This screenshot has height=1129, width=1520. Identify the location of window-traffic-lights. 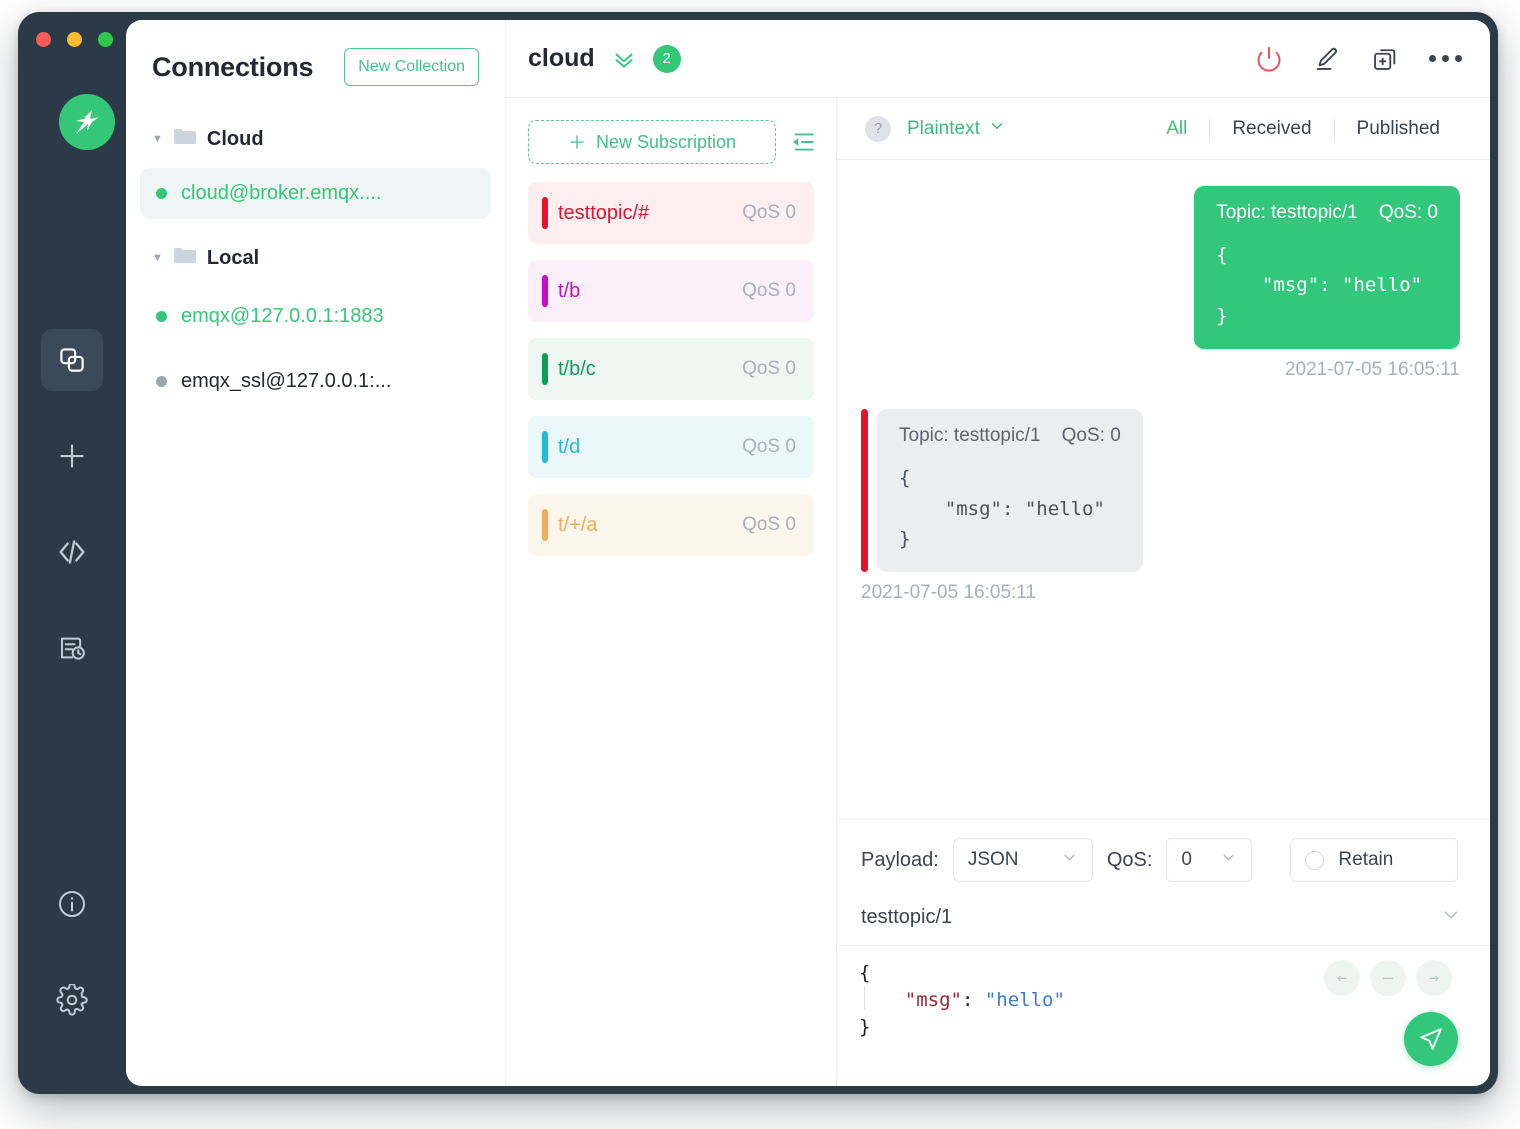
(74, 39).